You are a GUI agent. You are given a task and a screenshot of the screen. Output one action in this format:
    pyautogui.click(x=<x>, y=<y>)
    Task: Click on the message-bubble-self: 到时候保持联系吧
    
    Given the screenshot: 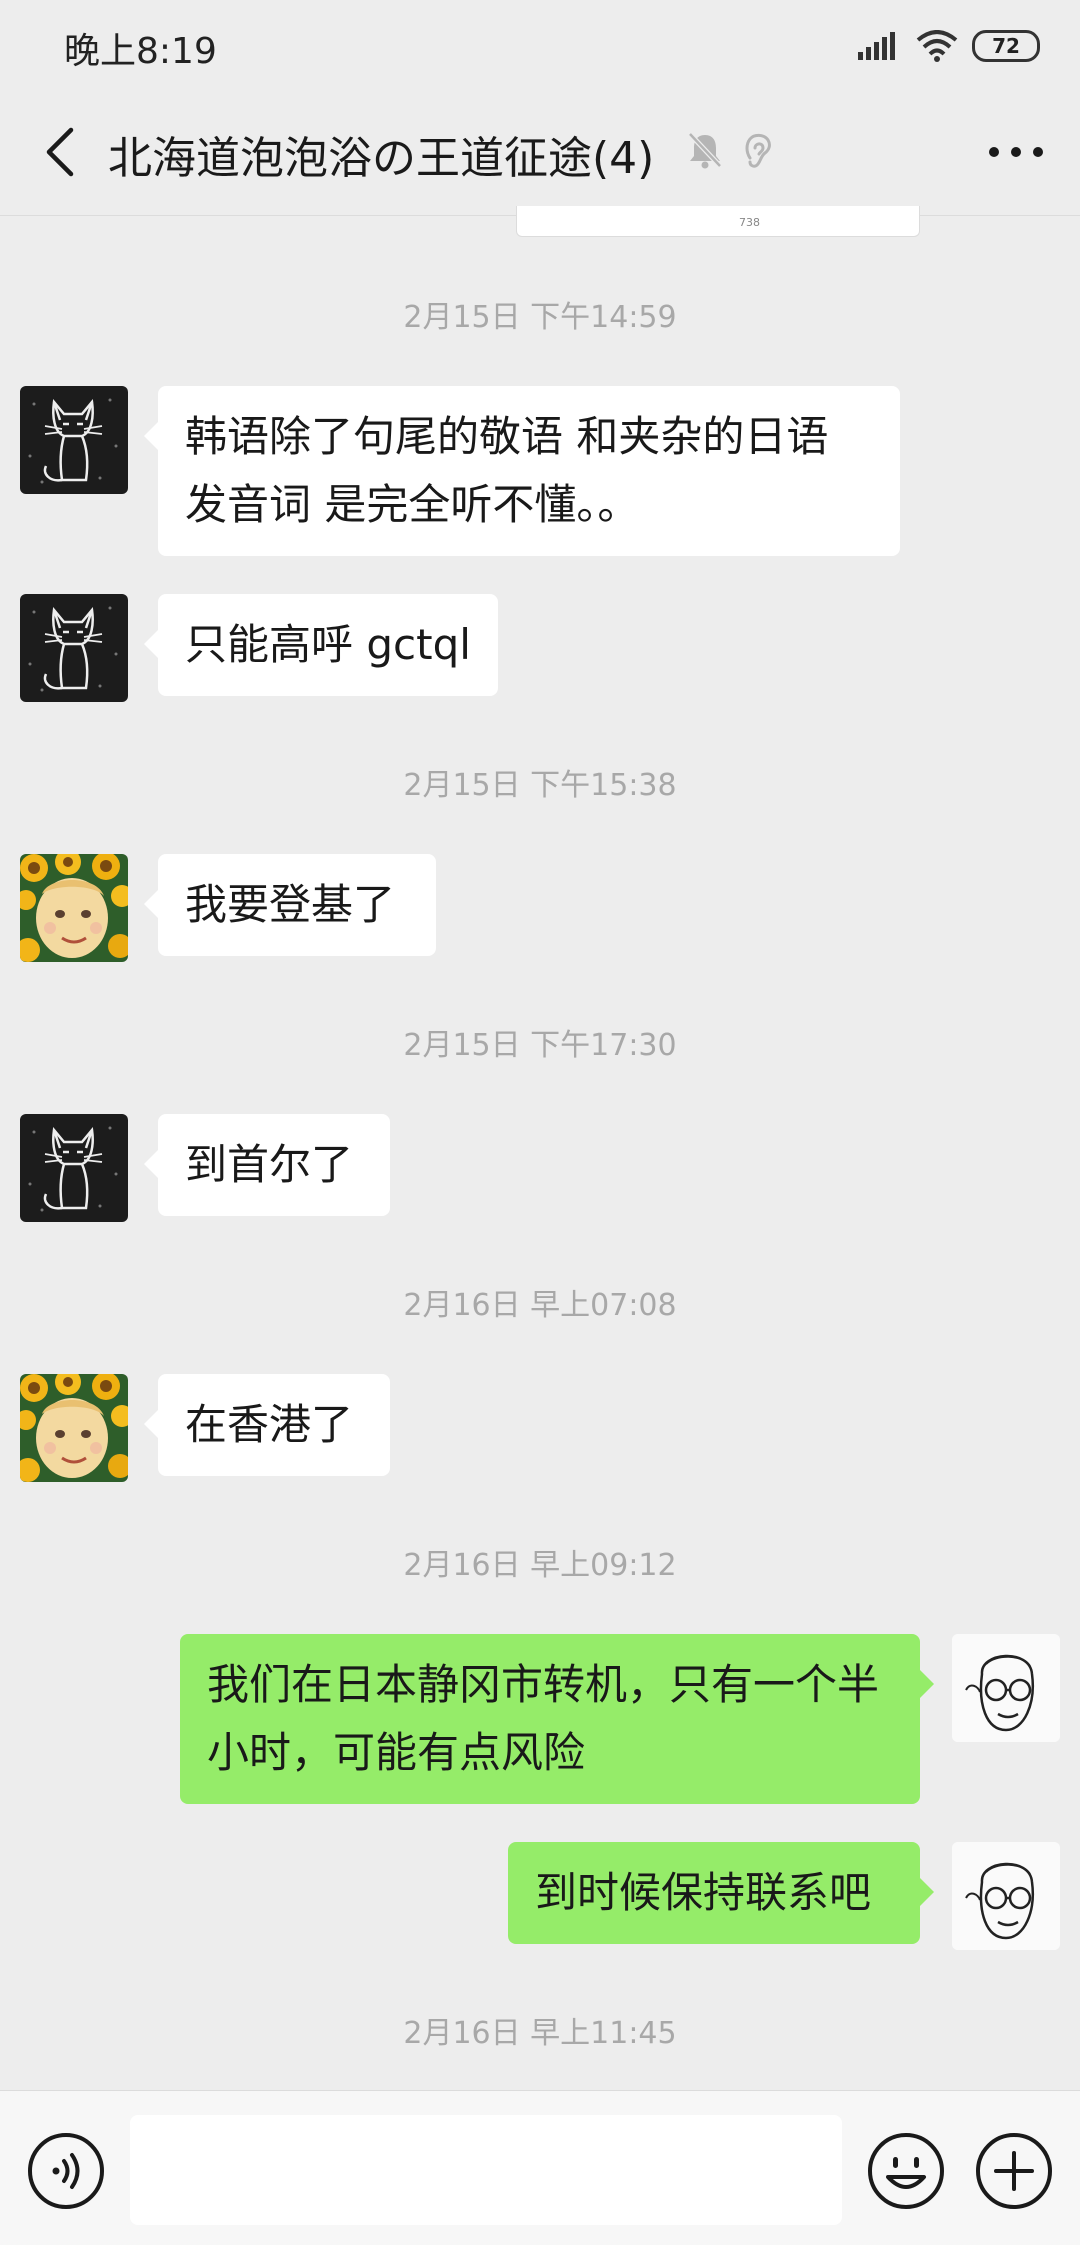 What is the action you would take?
    pyautogui.click(x=721, y=1893)
    